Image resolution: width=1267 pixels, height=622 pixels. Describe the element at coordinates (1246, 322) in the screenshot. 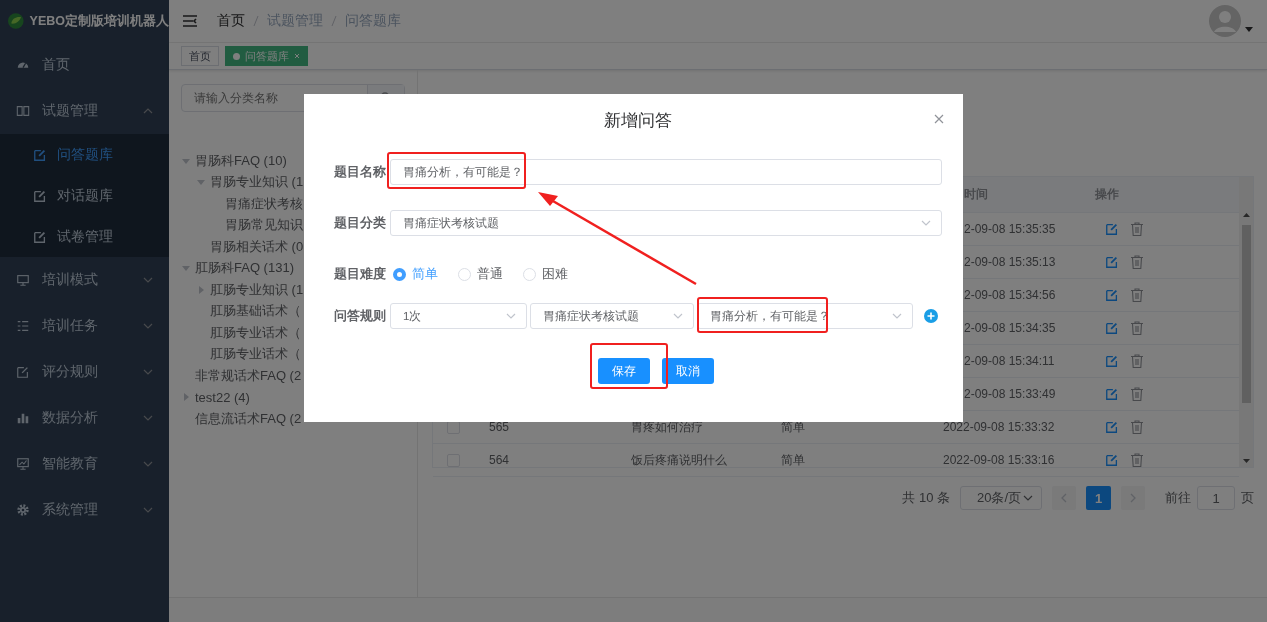

I see `scrollbar` at that location.